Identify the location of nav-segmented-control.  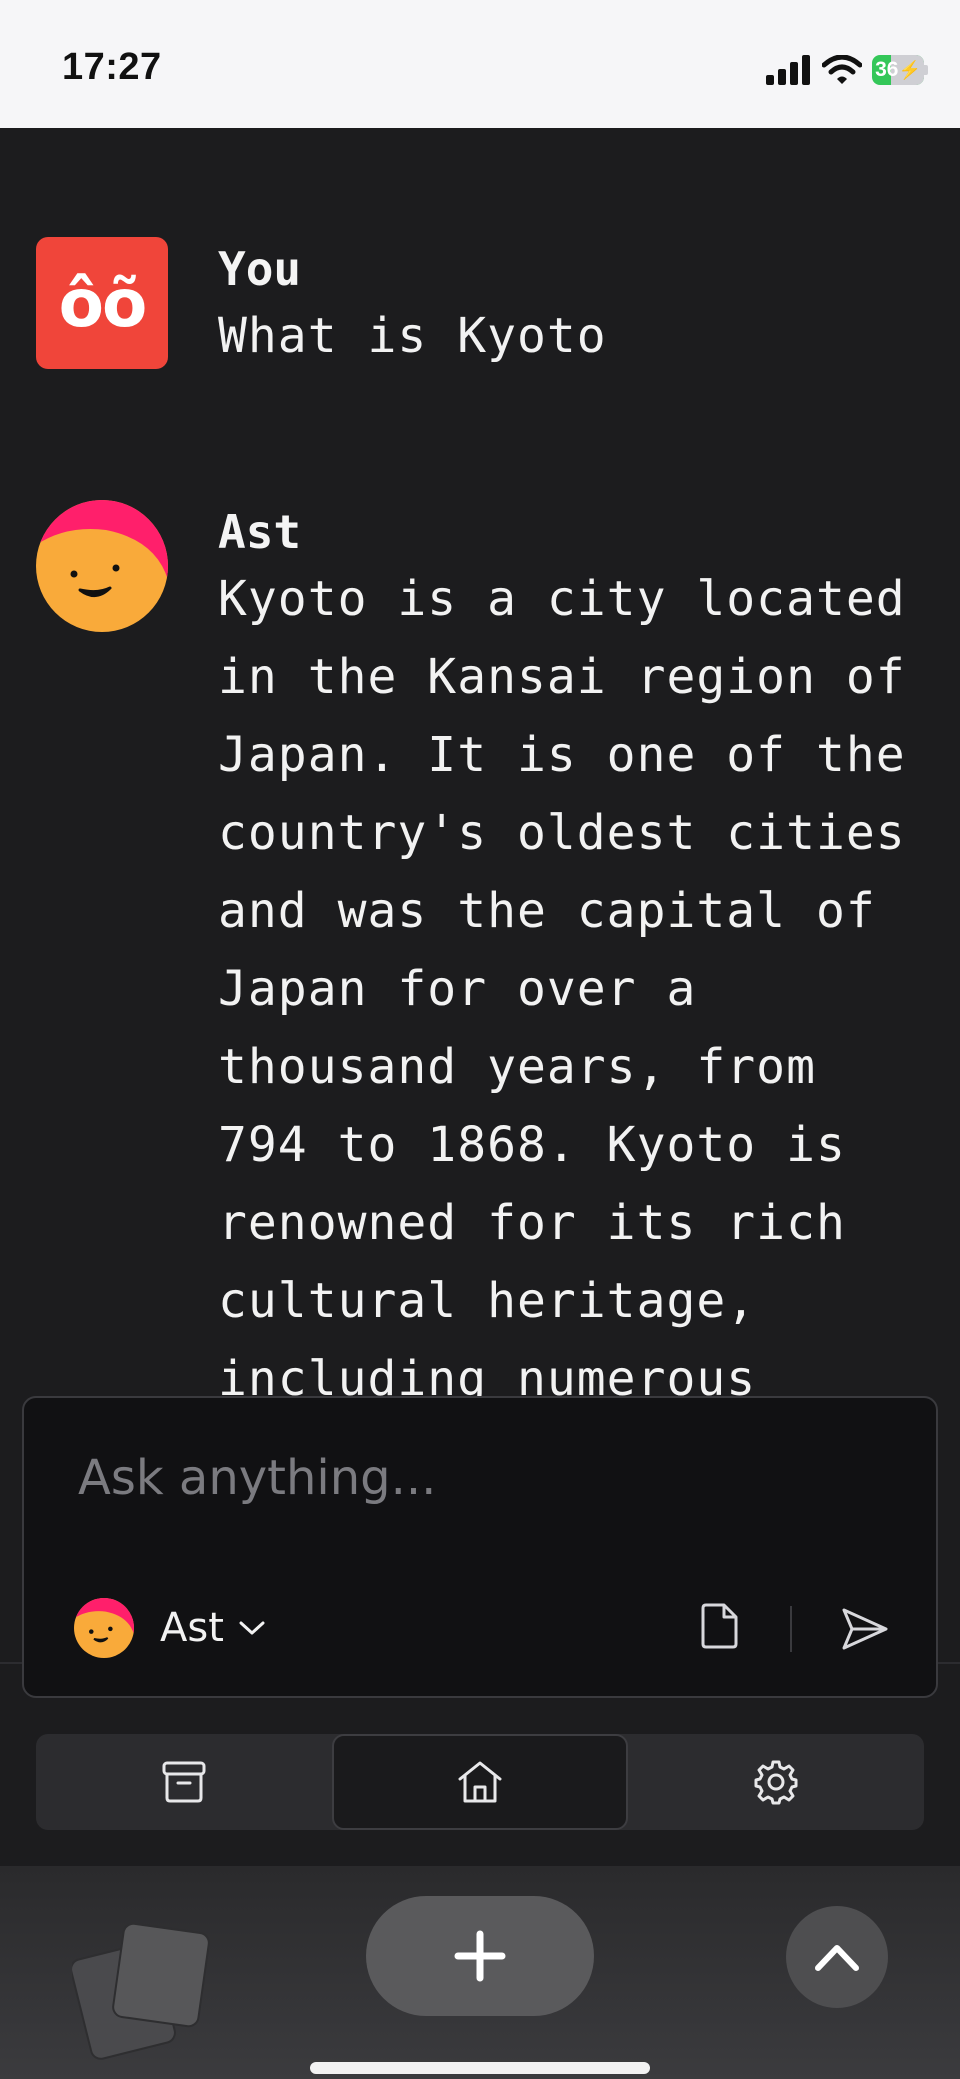
(480, 1782).